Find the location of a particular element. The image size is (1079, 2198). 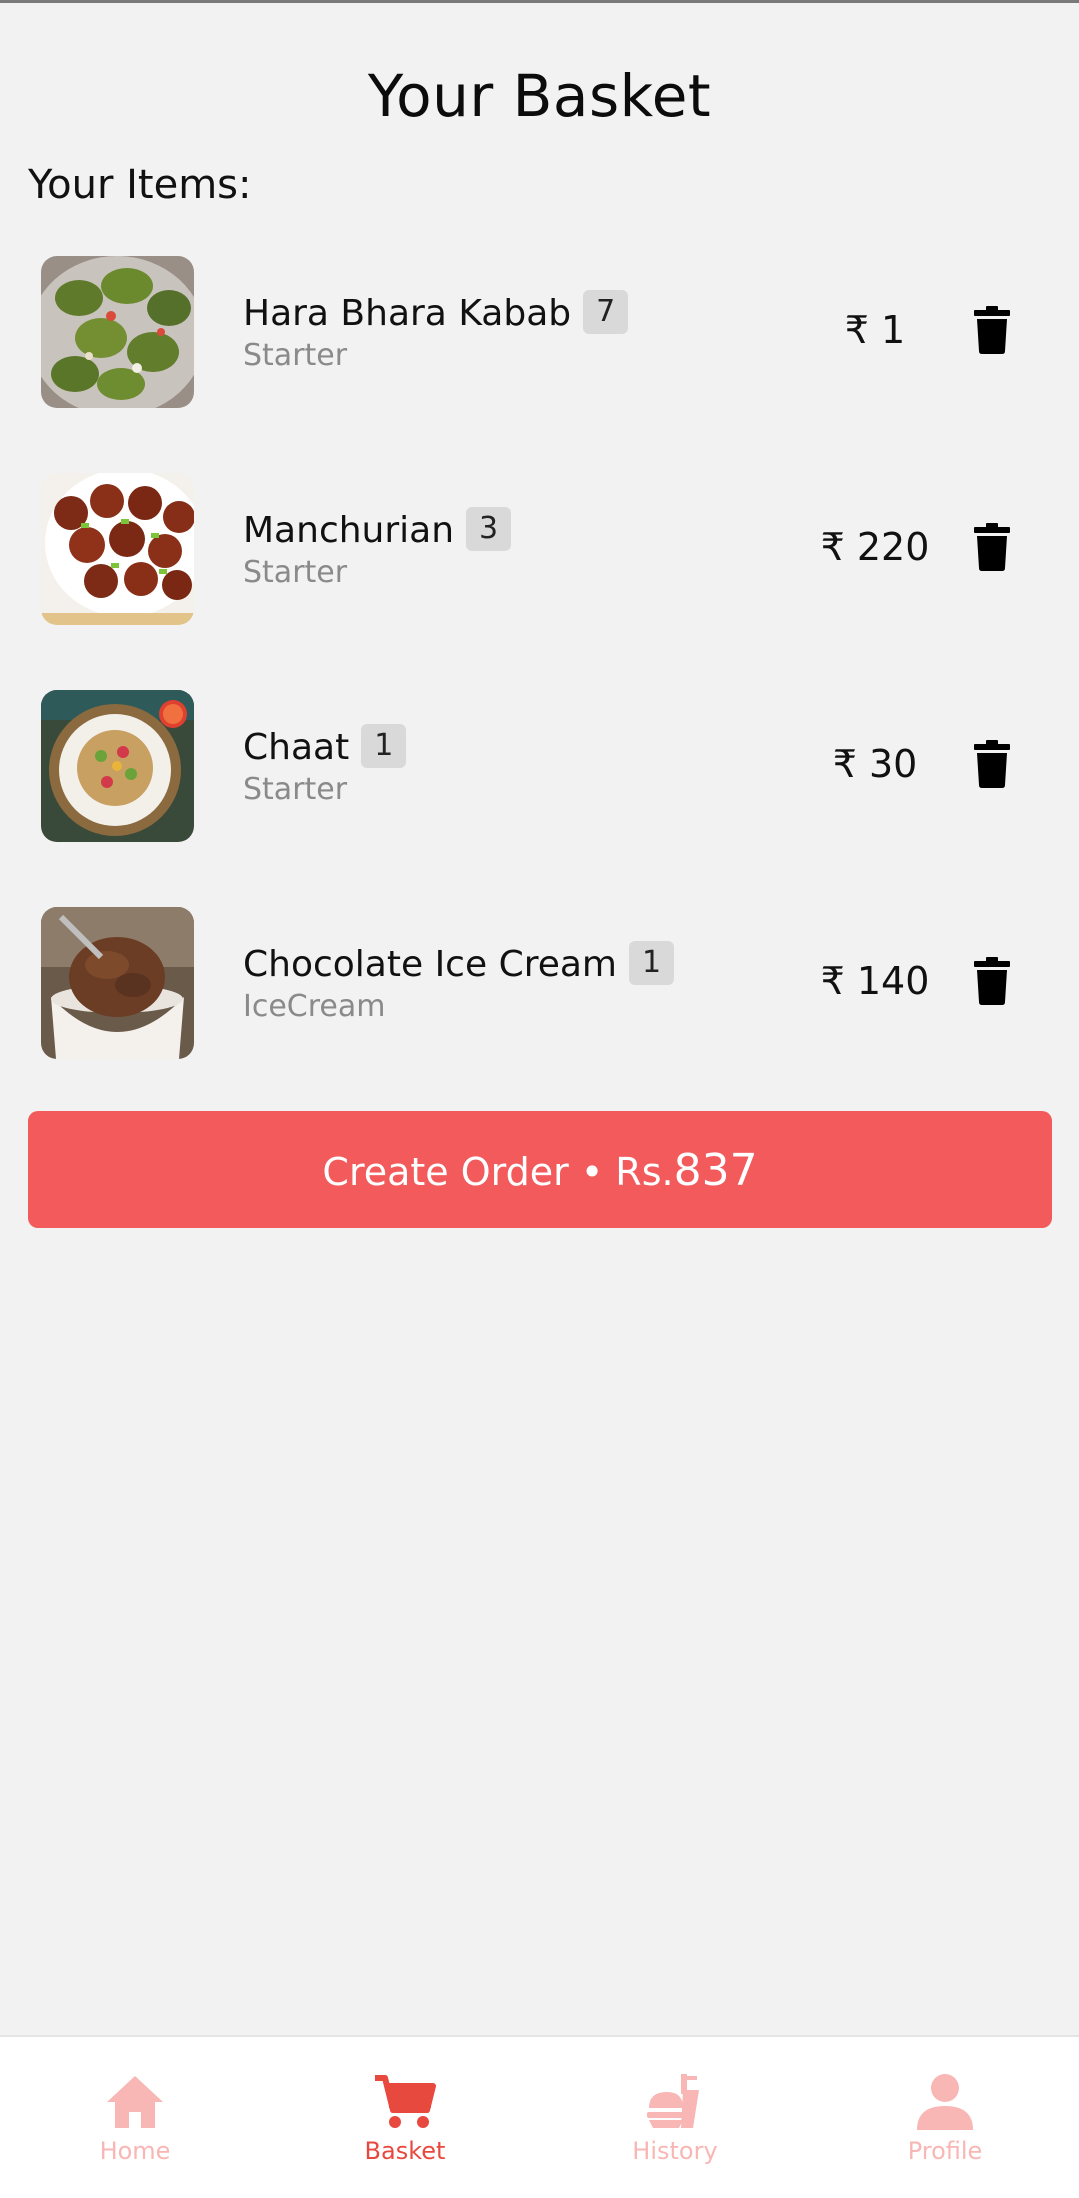

quantity-badge: 7 is located at coordinates (606, 312).